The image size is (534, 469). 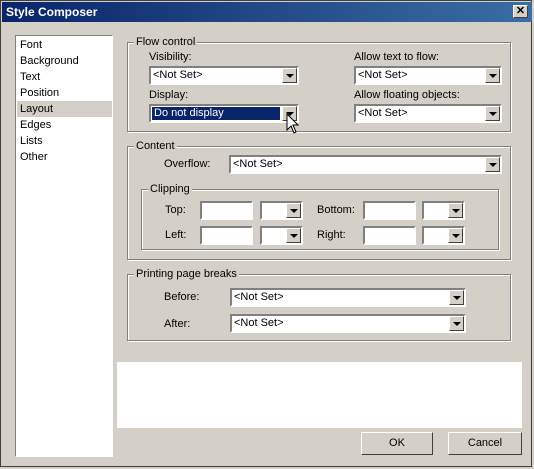 I want to click on title-bar: Style Composer ✕, so click(x=267, y=12).